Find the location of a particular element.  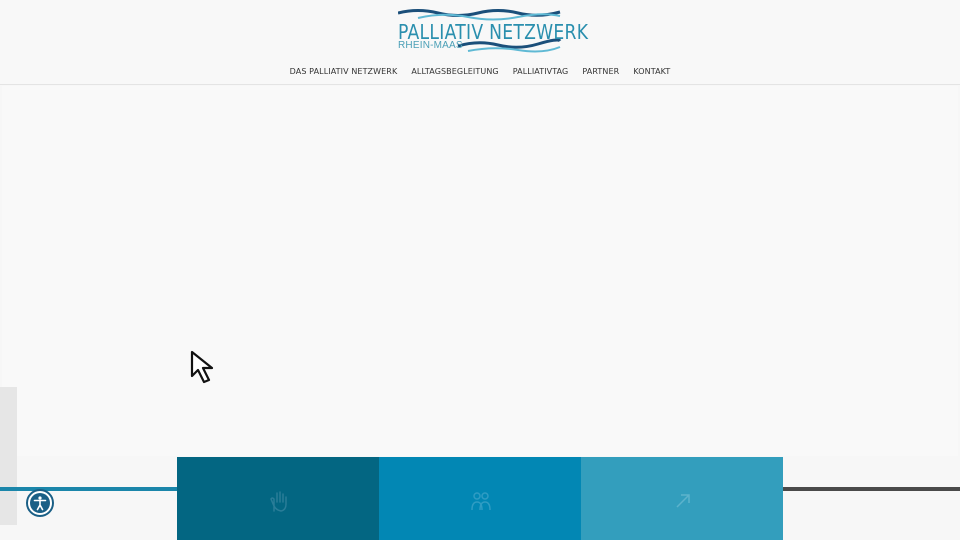

hand-icon is located at coordinates (279, 501).